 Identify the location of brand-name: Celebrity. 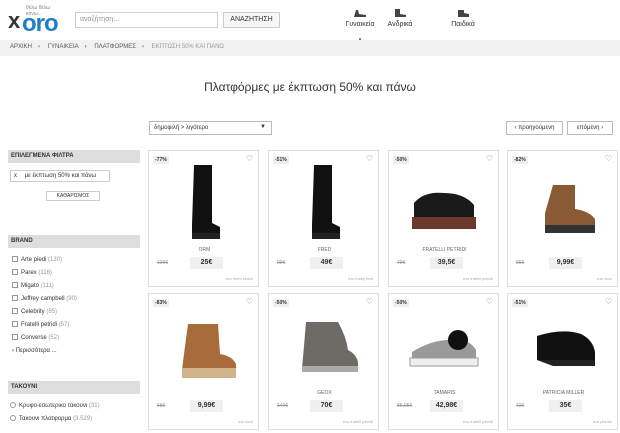
(33, 312).